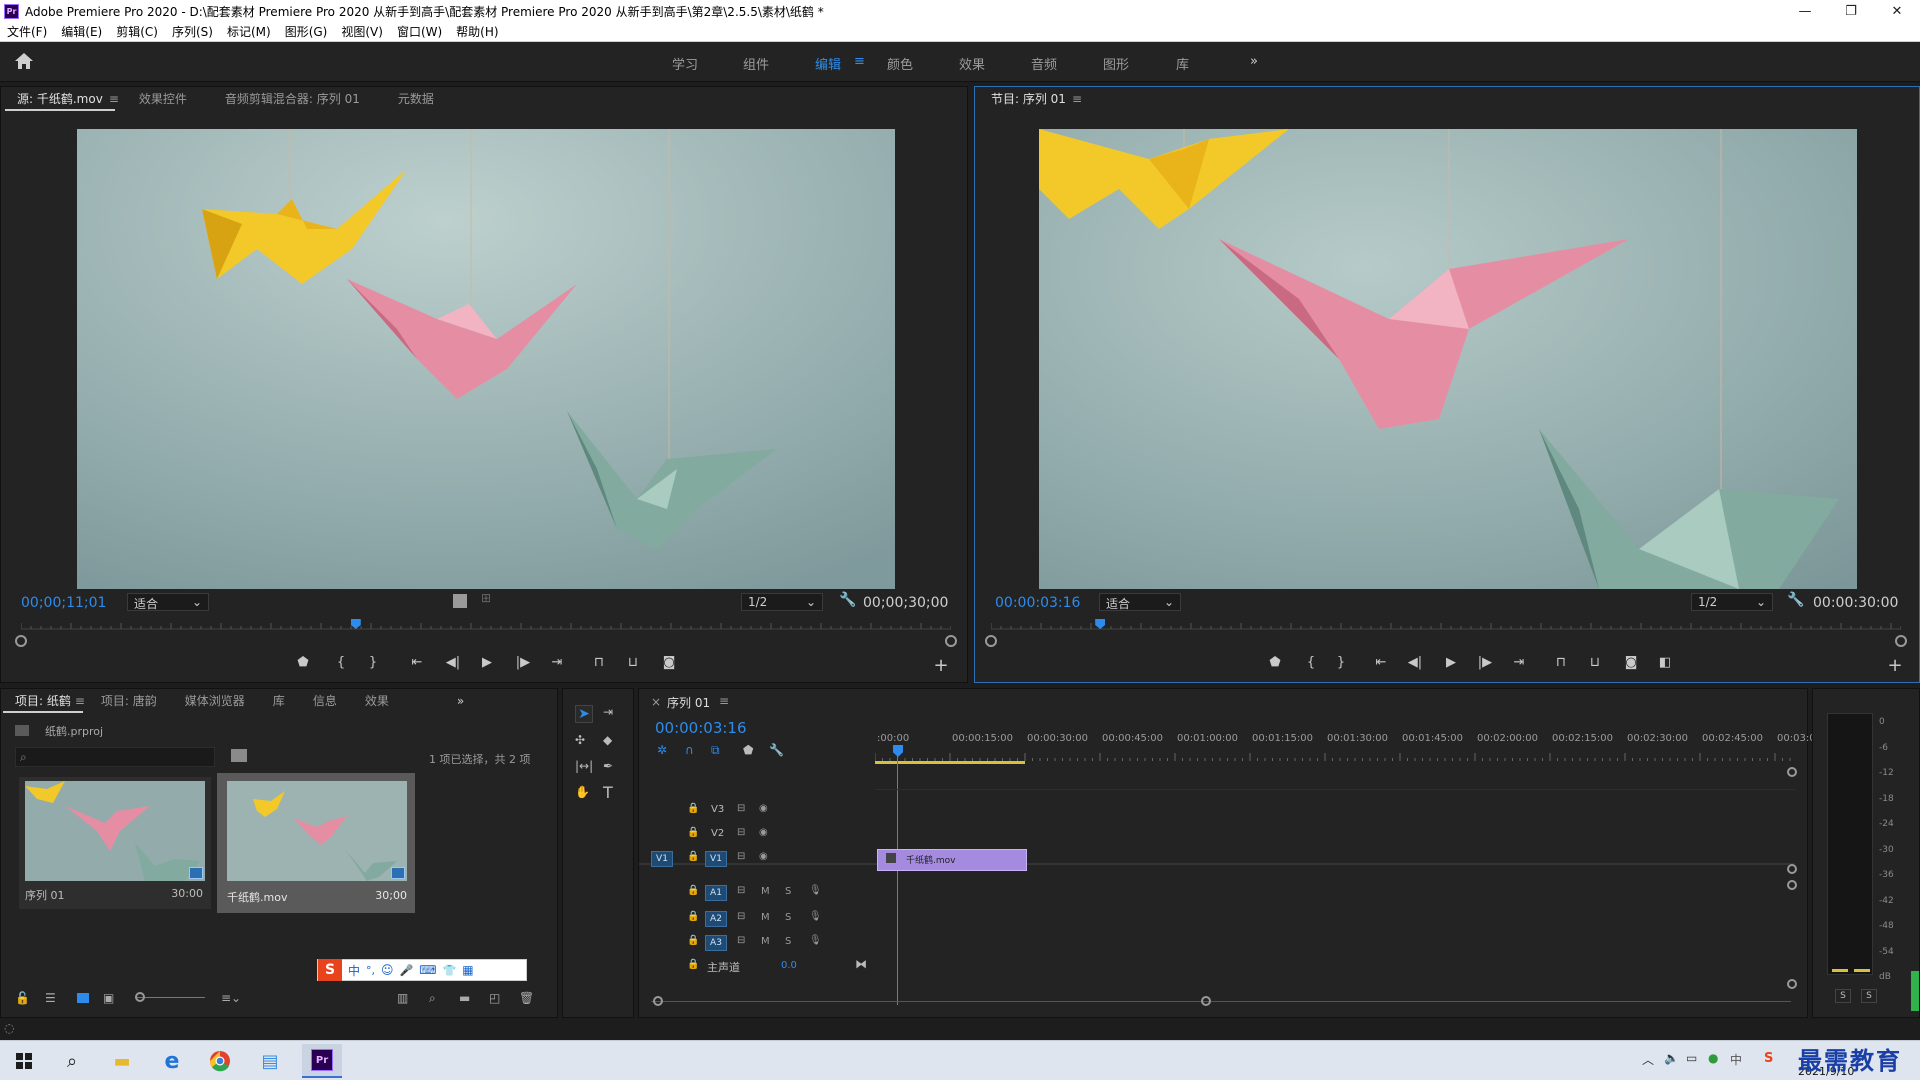 The height and width of the screenshot is (1080, 1920). I want to click on photos-app-icon: ▤, so click(270, 1061).